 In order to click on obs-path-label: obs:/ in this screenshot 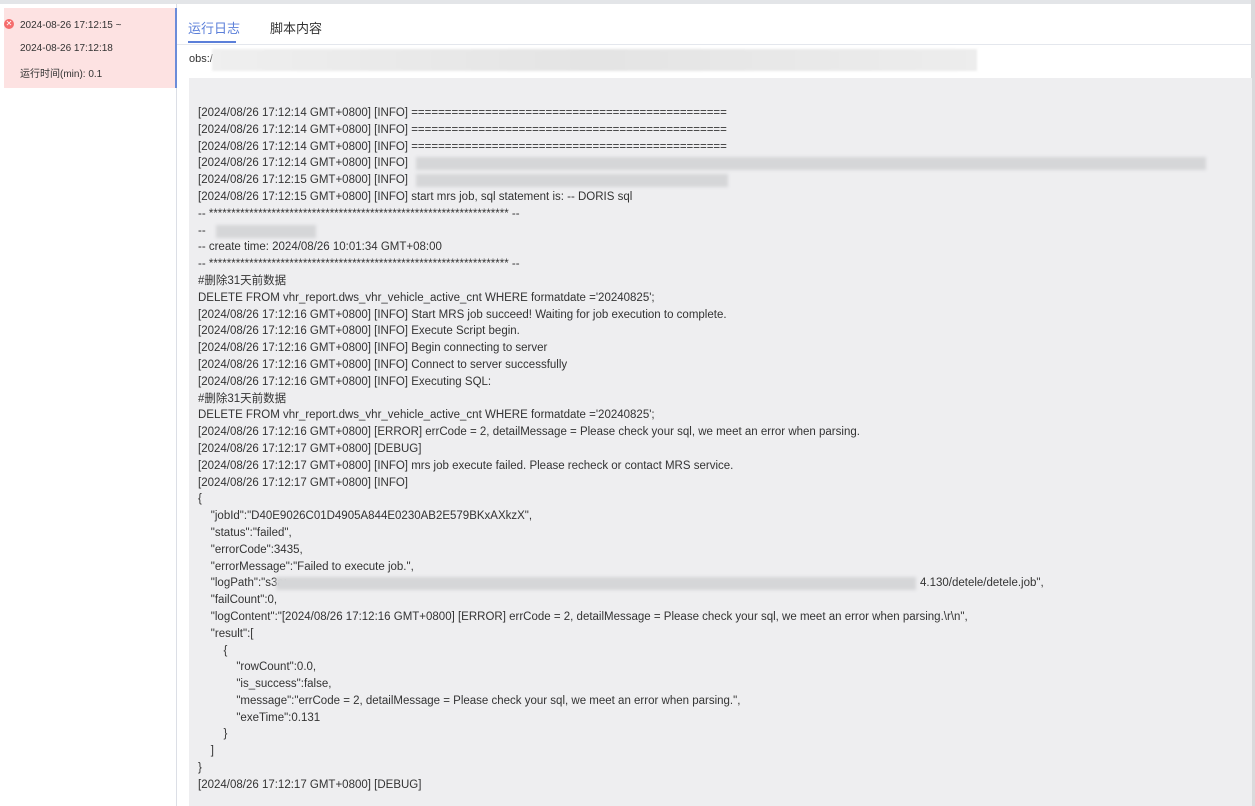, I will do `click(201, 59)`.